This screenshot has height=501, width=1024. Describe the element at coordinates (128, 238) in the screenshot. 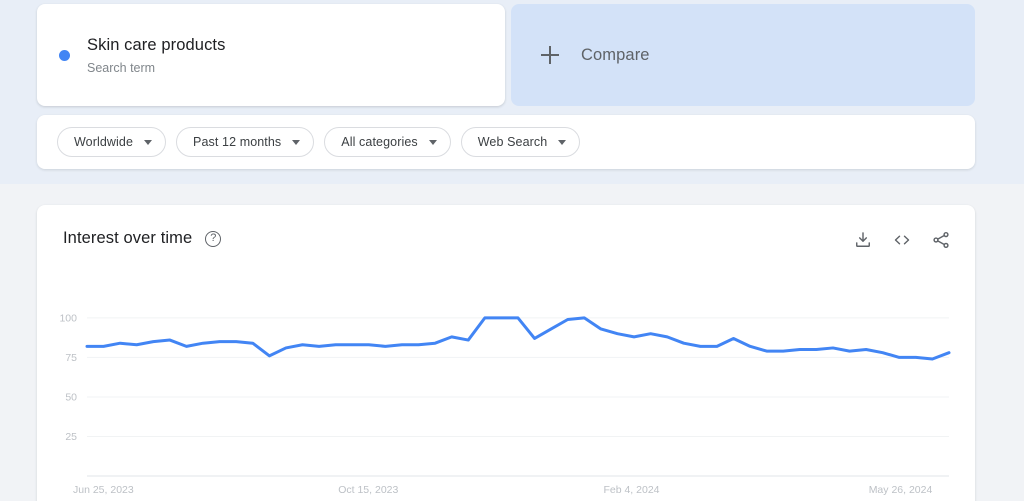

I see `chart-title: Interest over time` at that location.